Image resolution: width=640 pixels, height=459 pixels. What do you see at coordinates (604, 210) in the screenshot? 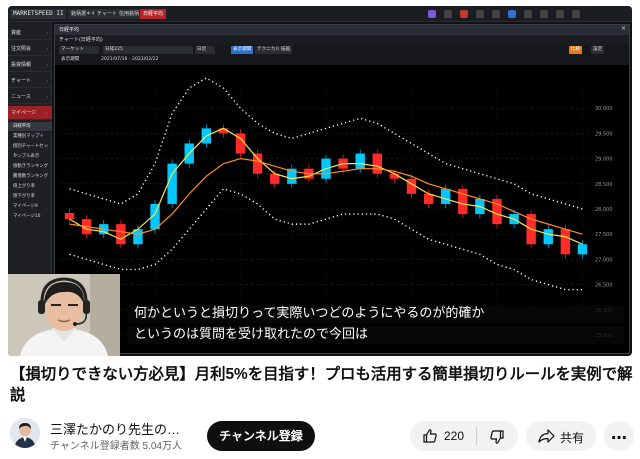
I see `y-tick-label: 28,000` at bounding box center [604, 210].